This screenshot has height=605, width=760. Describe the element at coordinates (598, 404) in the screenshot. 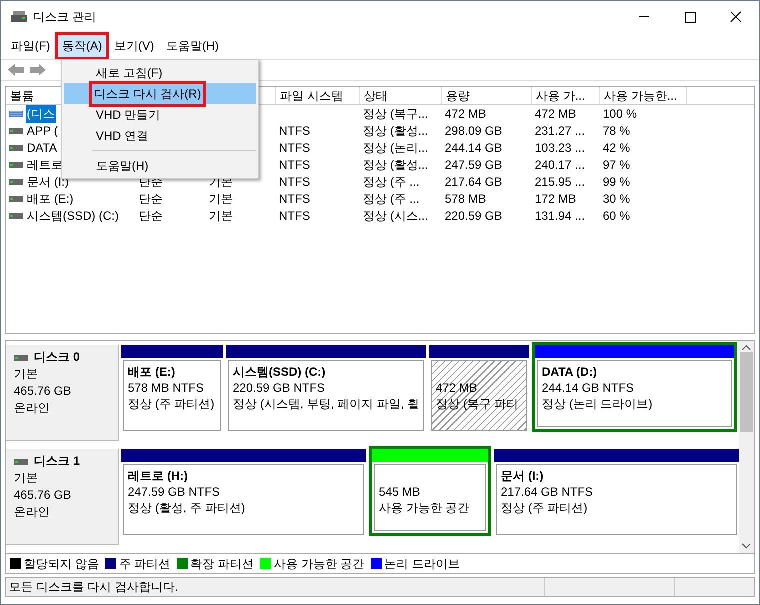

I see `partition-status: 정상 (논리 드라이브)` at that location.